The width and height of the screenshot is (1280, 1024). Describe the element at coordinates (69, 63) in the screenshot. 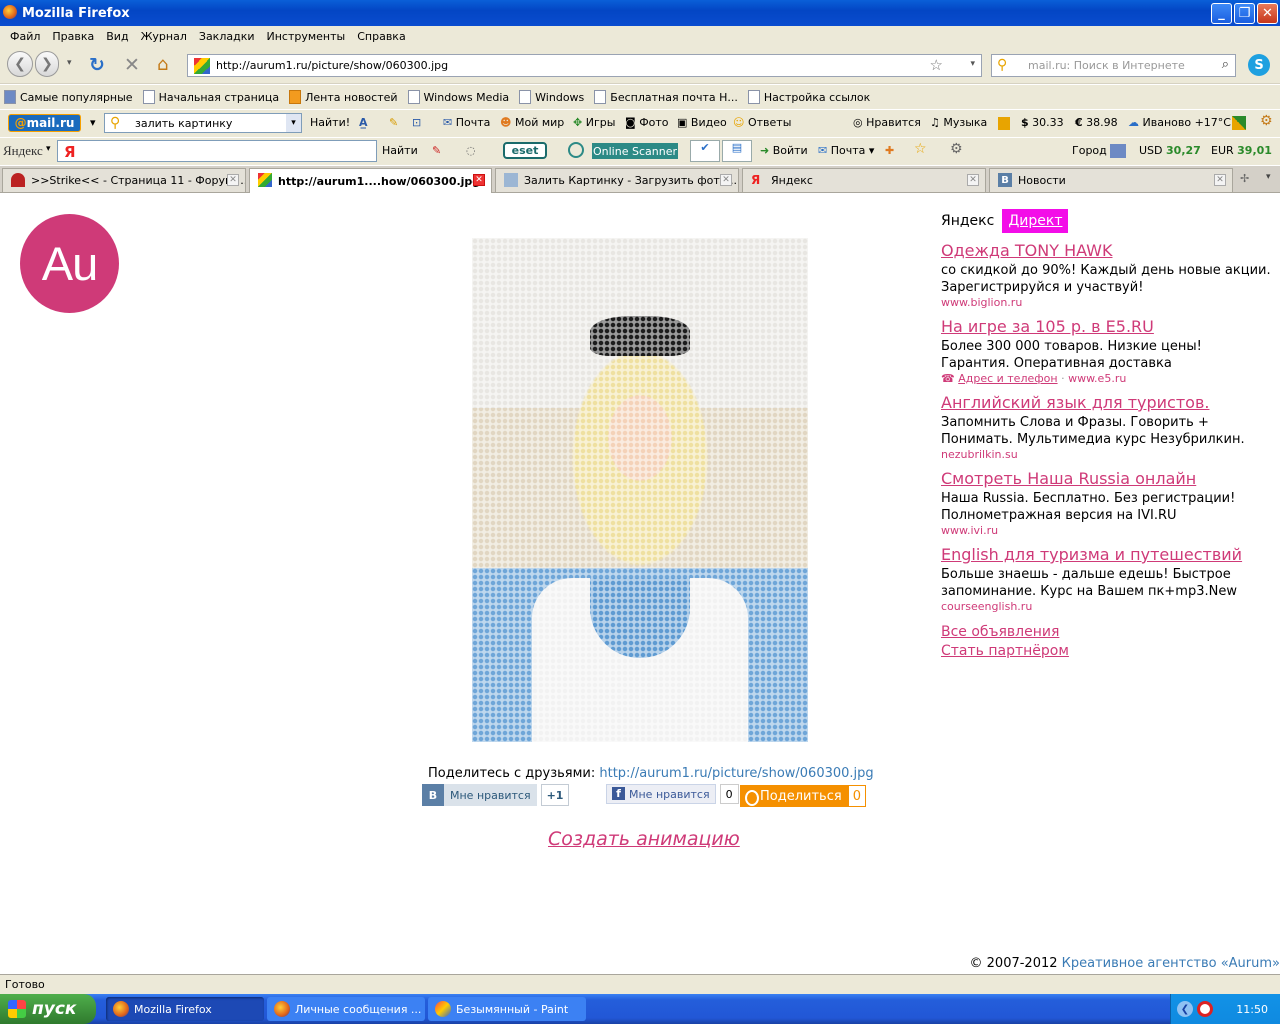

I see `history-dropdown-icon: ▾` at that location.